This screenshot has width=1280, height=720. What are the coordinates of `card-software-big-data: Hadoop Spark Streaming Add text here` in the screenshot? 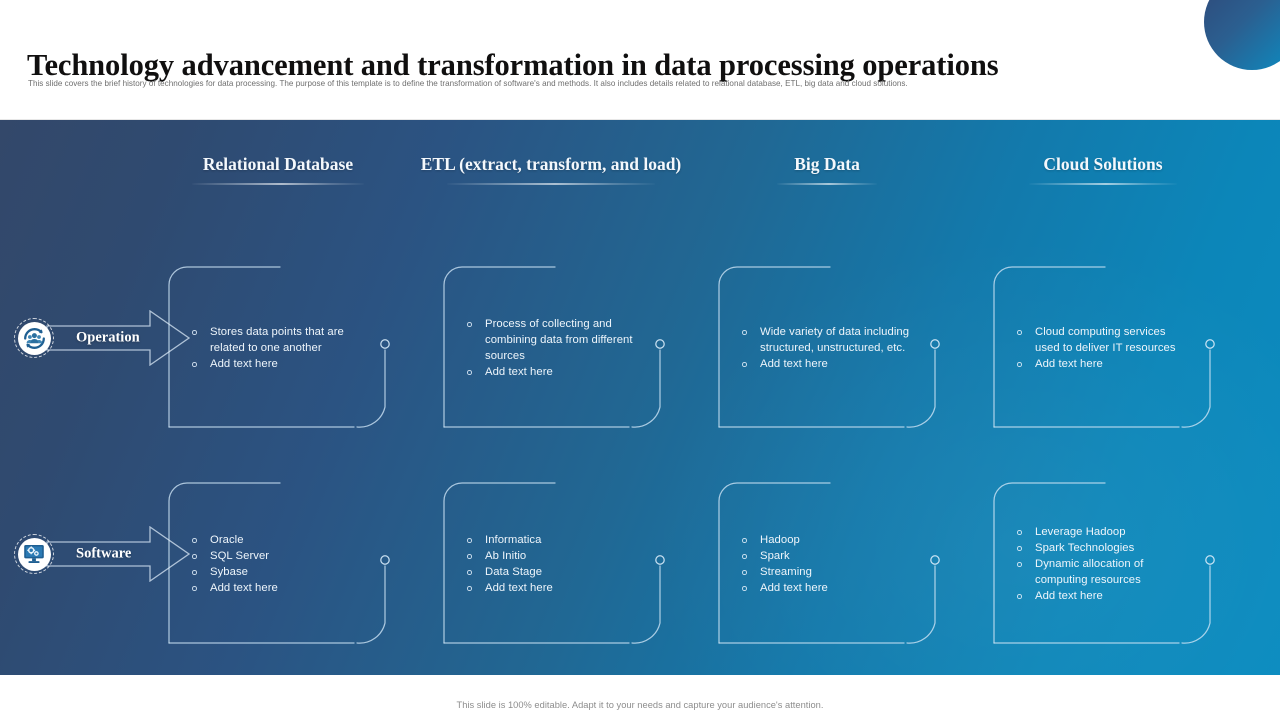 It's located at (829, 563).